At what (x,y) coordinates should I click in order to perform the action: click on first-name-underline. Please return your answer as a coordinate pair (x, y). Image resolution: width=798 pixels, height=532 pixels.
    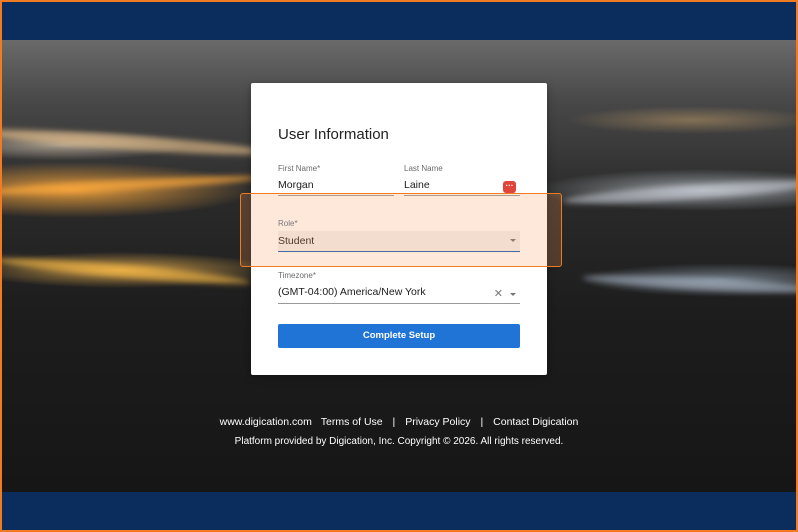
    Looking at the image, I should click on (336, 195).